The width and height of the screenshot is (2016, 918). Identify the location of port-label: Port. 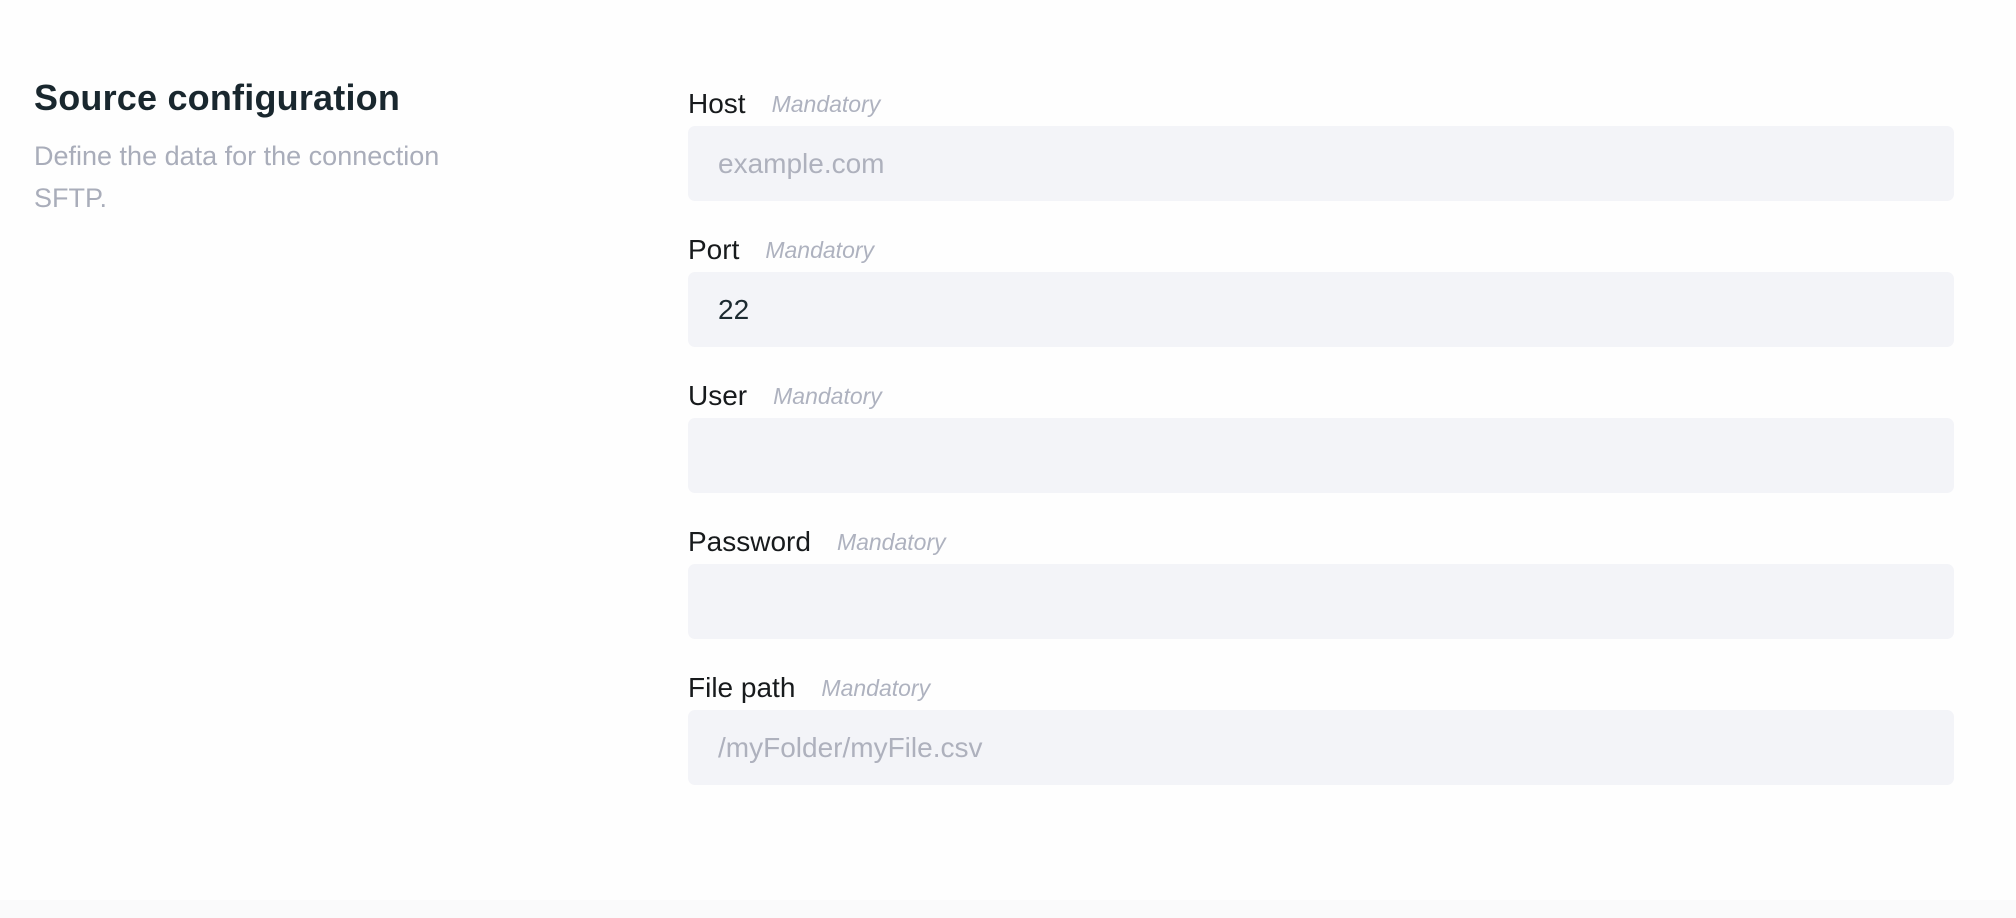
(714, 249).